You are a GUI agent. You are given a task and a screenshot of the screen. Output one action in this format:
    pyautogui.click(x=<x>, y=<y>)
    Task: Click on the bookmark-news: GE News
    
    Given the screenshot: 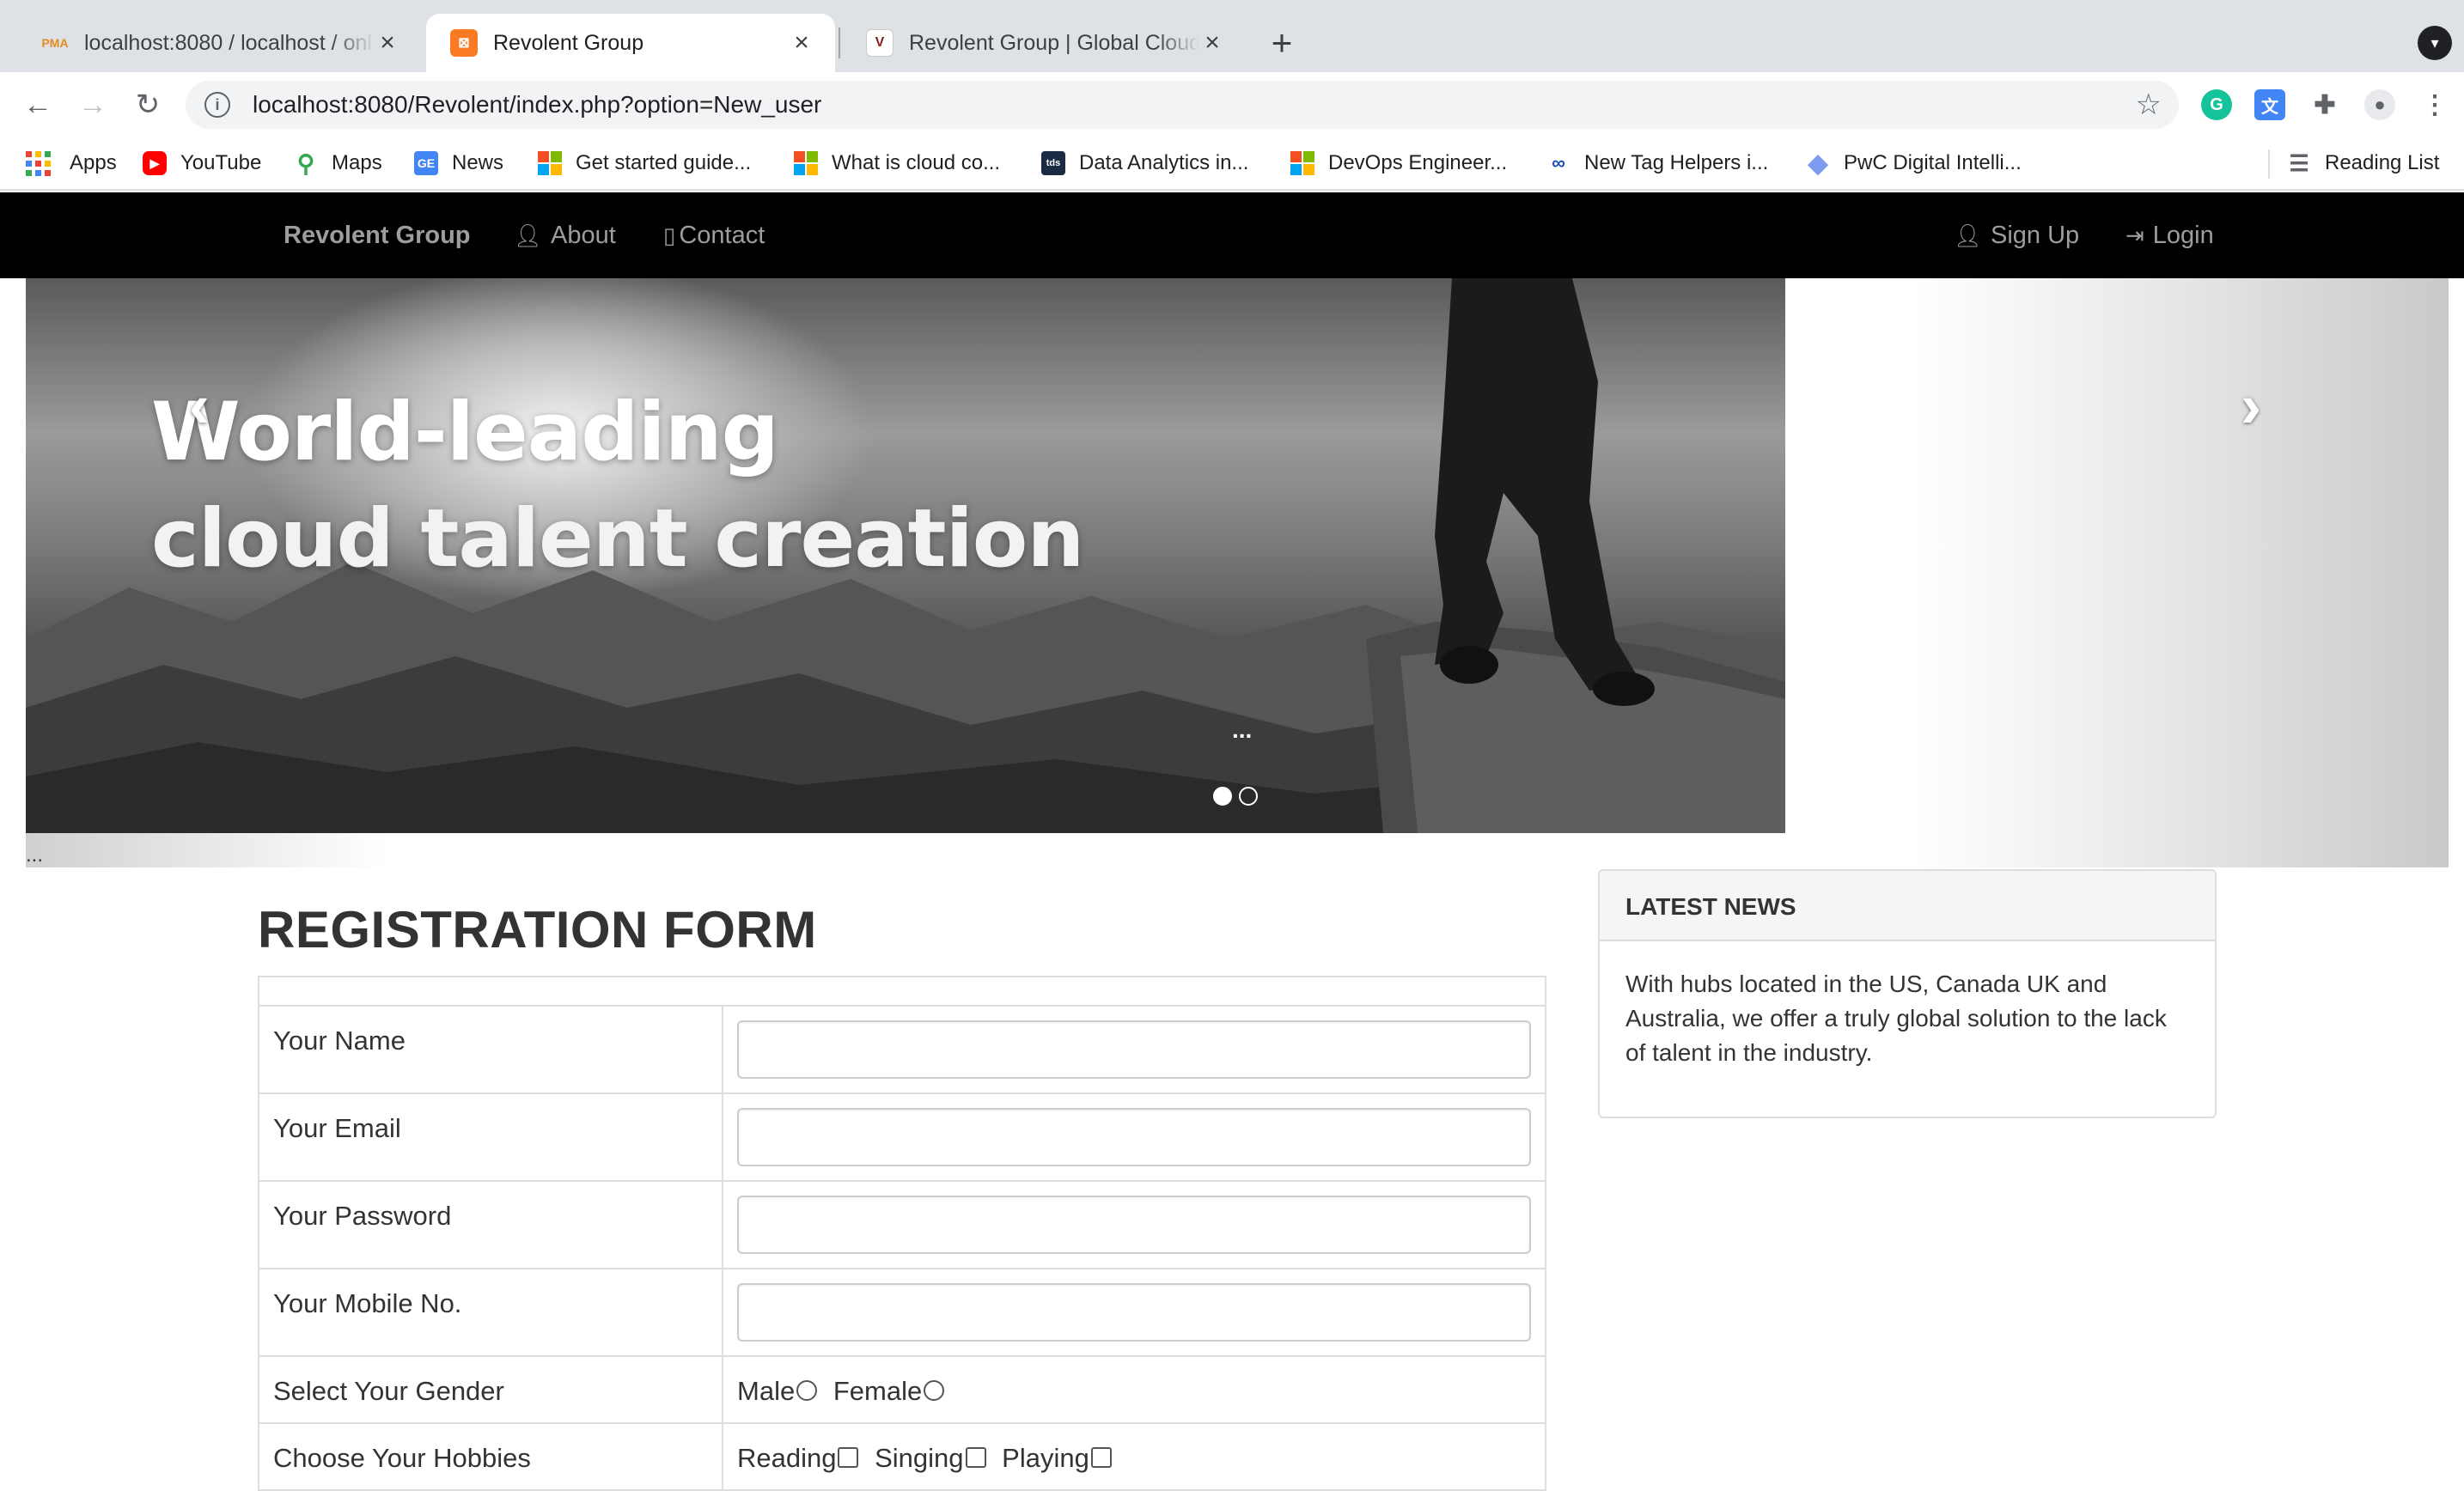 What is the action you would take?
    pyautogui.click(x=458, y=163)
    